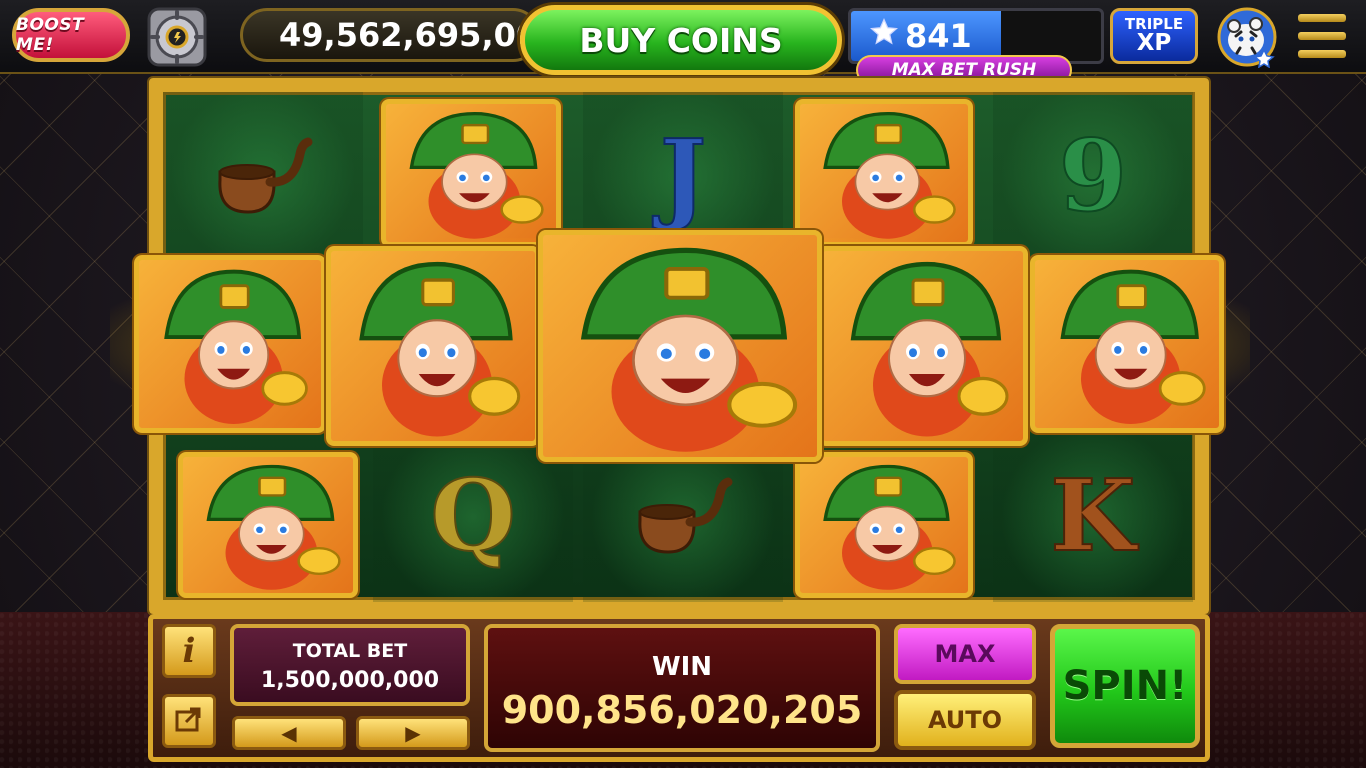  I want to click on reel-cell-r1-c1, so click(263, 177).